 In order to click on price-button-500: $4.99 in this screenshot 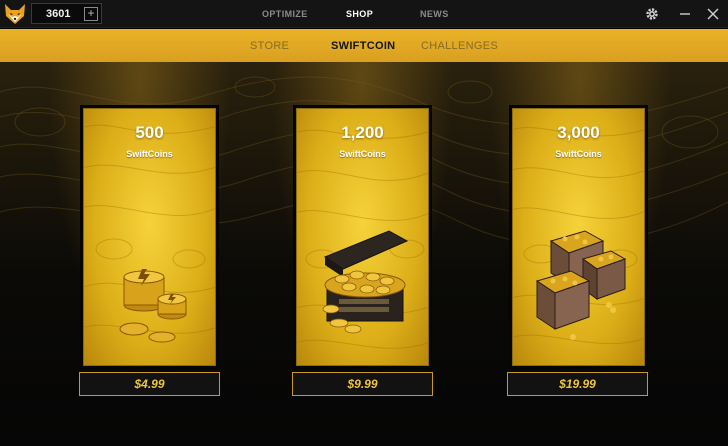, I will do `click(149, 384)`.